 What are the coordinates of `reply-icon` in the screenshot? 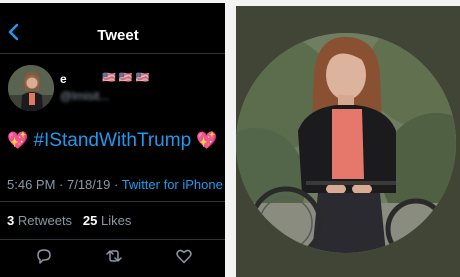 It's located at (44, 256).